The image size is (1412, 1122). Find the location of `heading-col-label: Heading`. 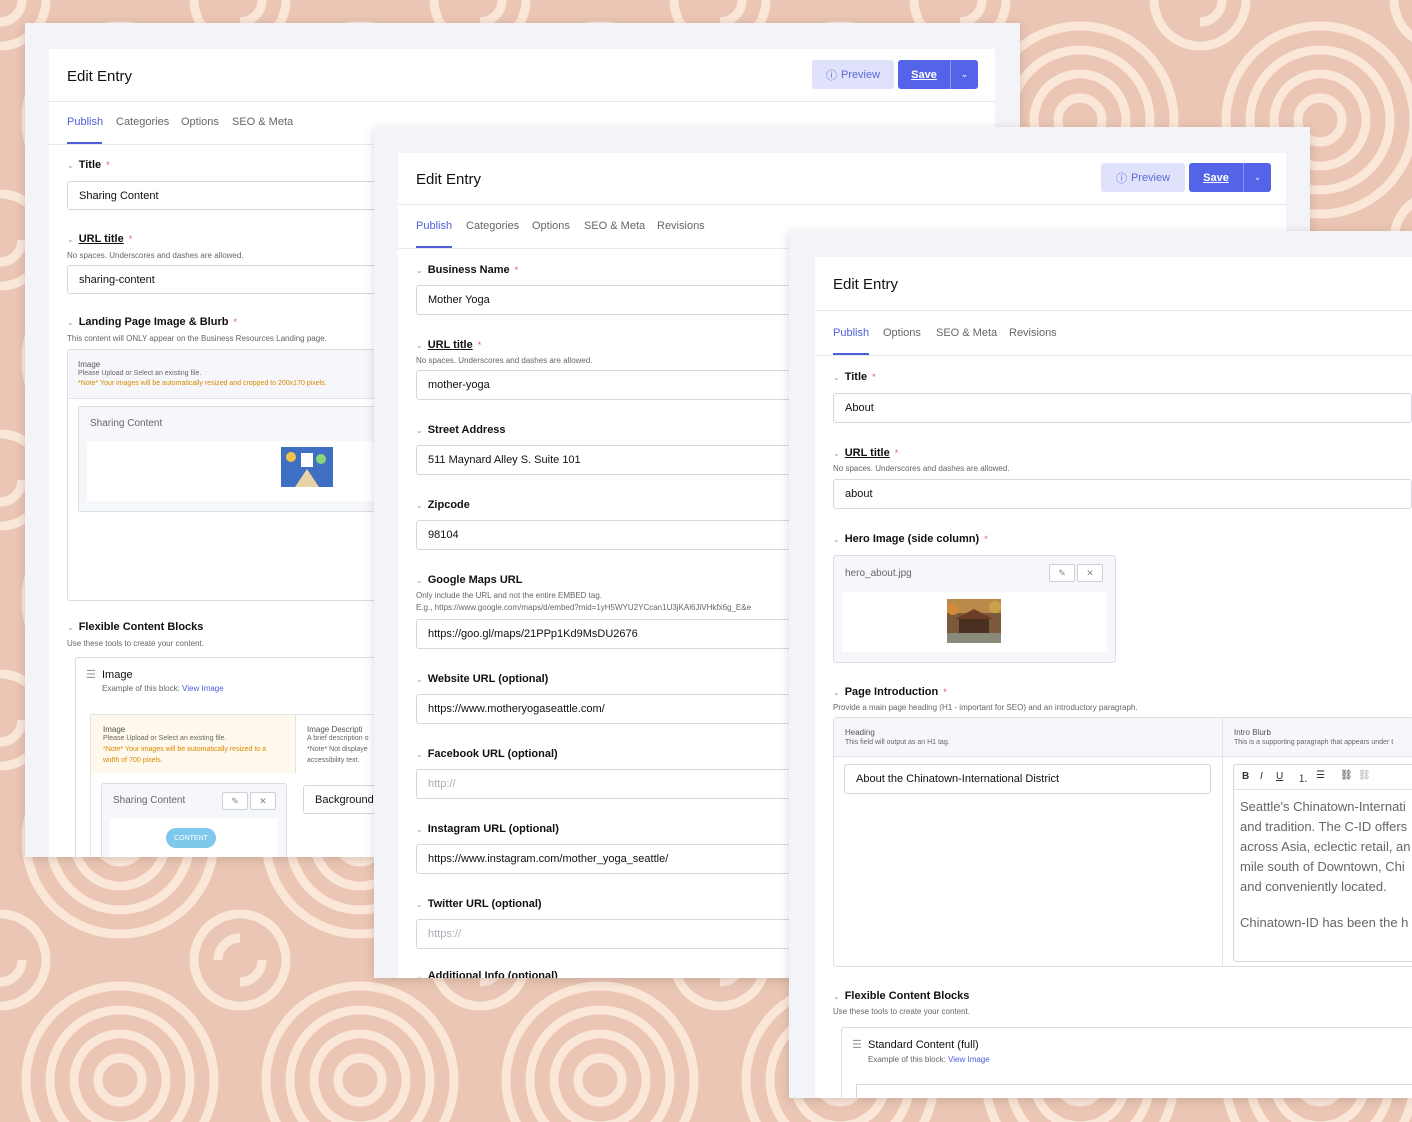

heading-col-label: Heading is located at coordinates (860, 732).